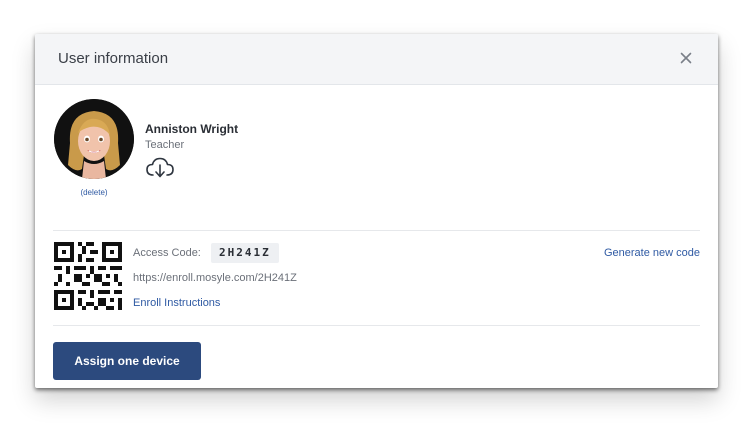 Image resolution: width=753 pixels, height=438 pixels. Describe the element at coordinates (686, 58) in the screenshot. I see `close-icon` at that location.